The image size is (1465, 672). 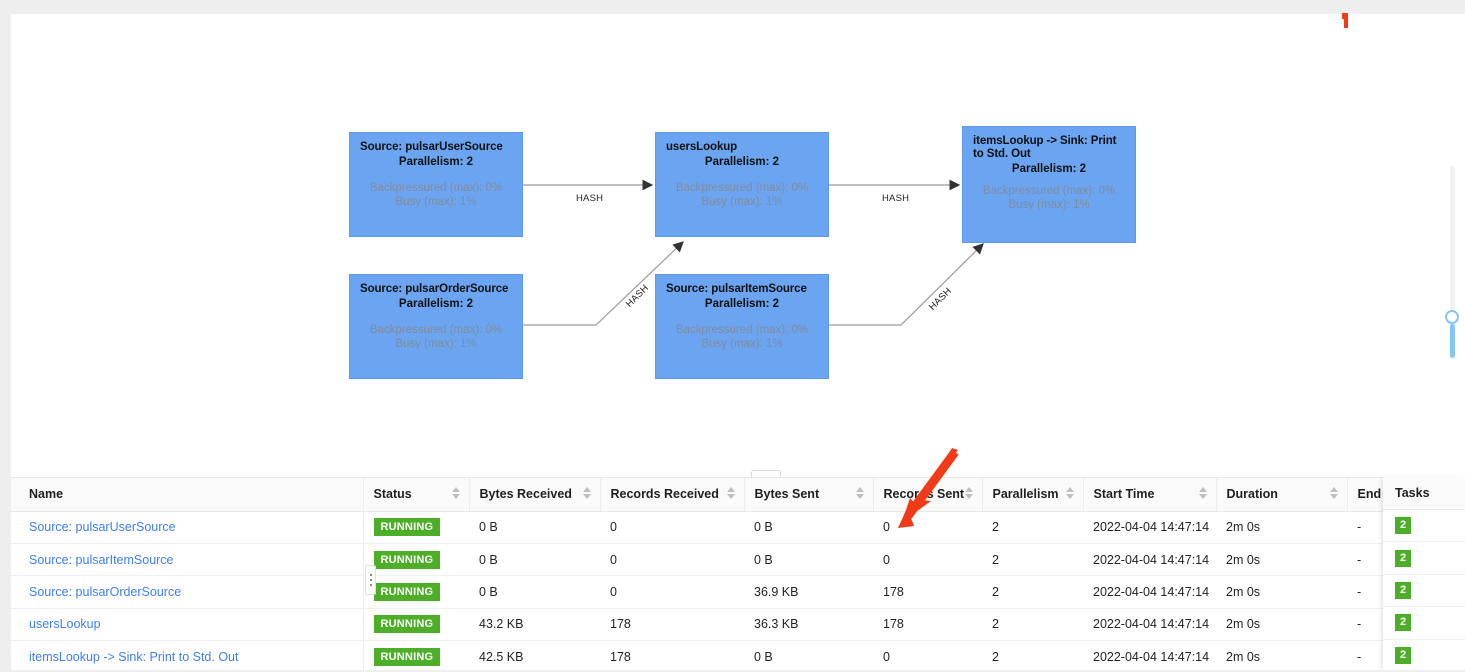 What do you see at coordinates (1045, 147) in the screenshot?
I see `node-title: itemsLookup -> Sink: Print to Std. Out` at bounding box center [1045, 147].